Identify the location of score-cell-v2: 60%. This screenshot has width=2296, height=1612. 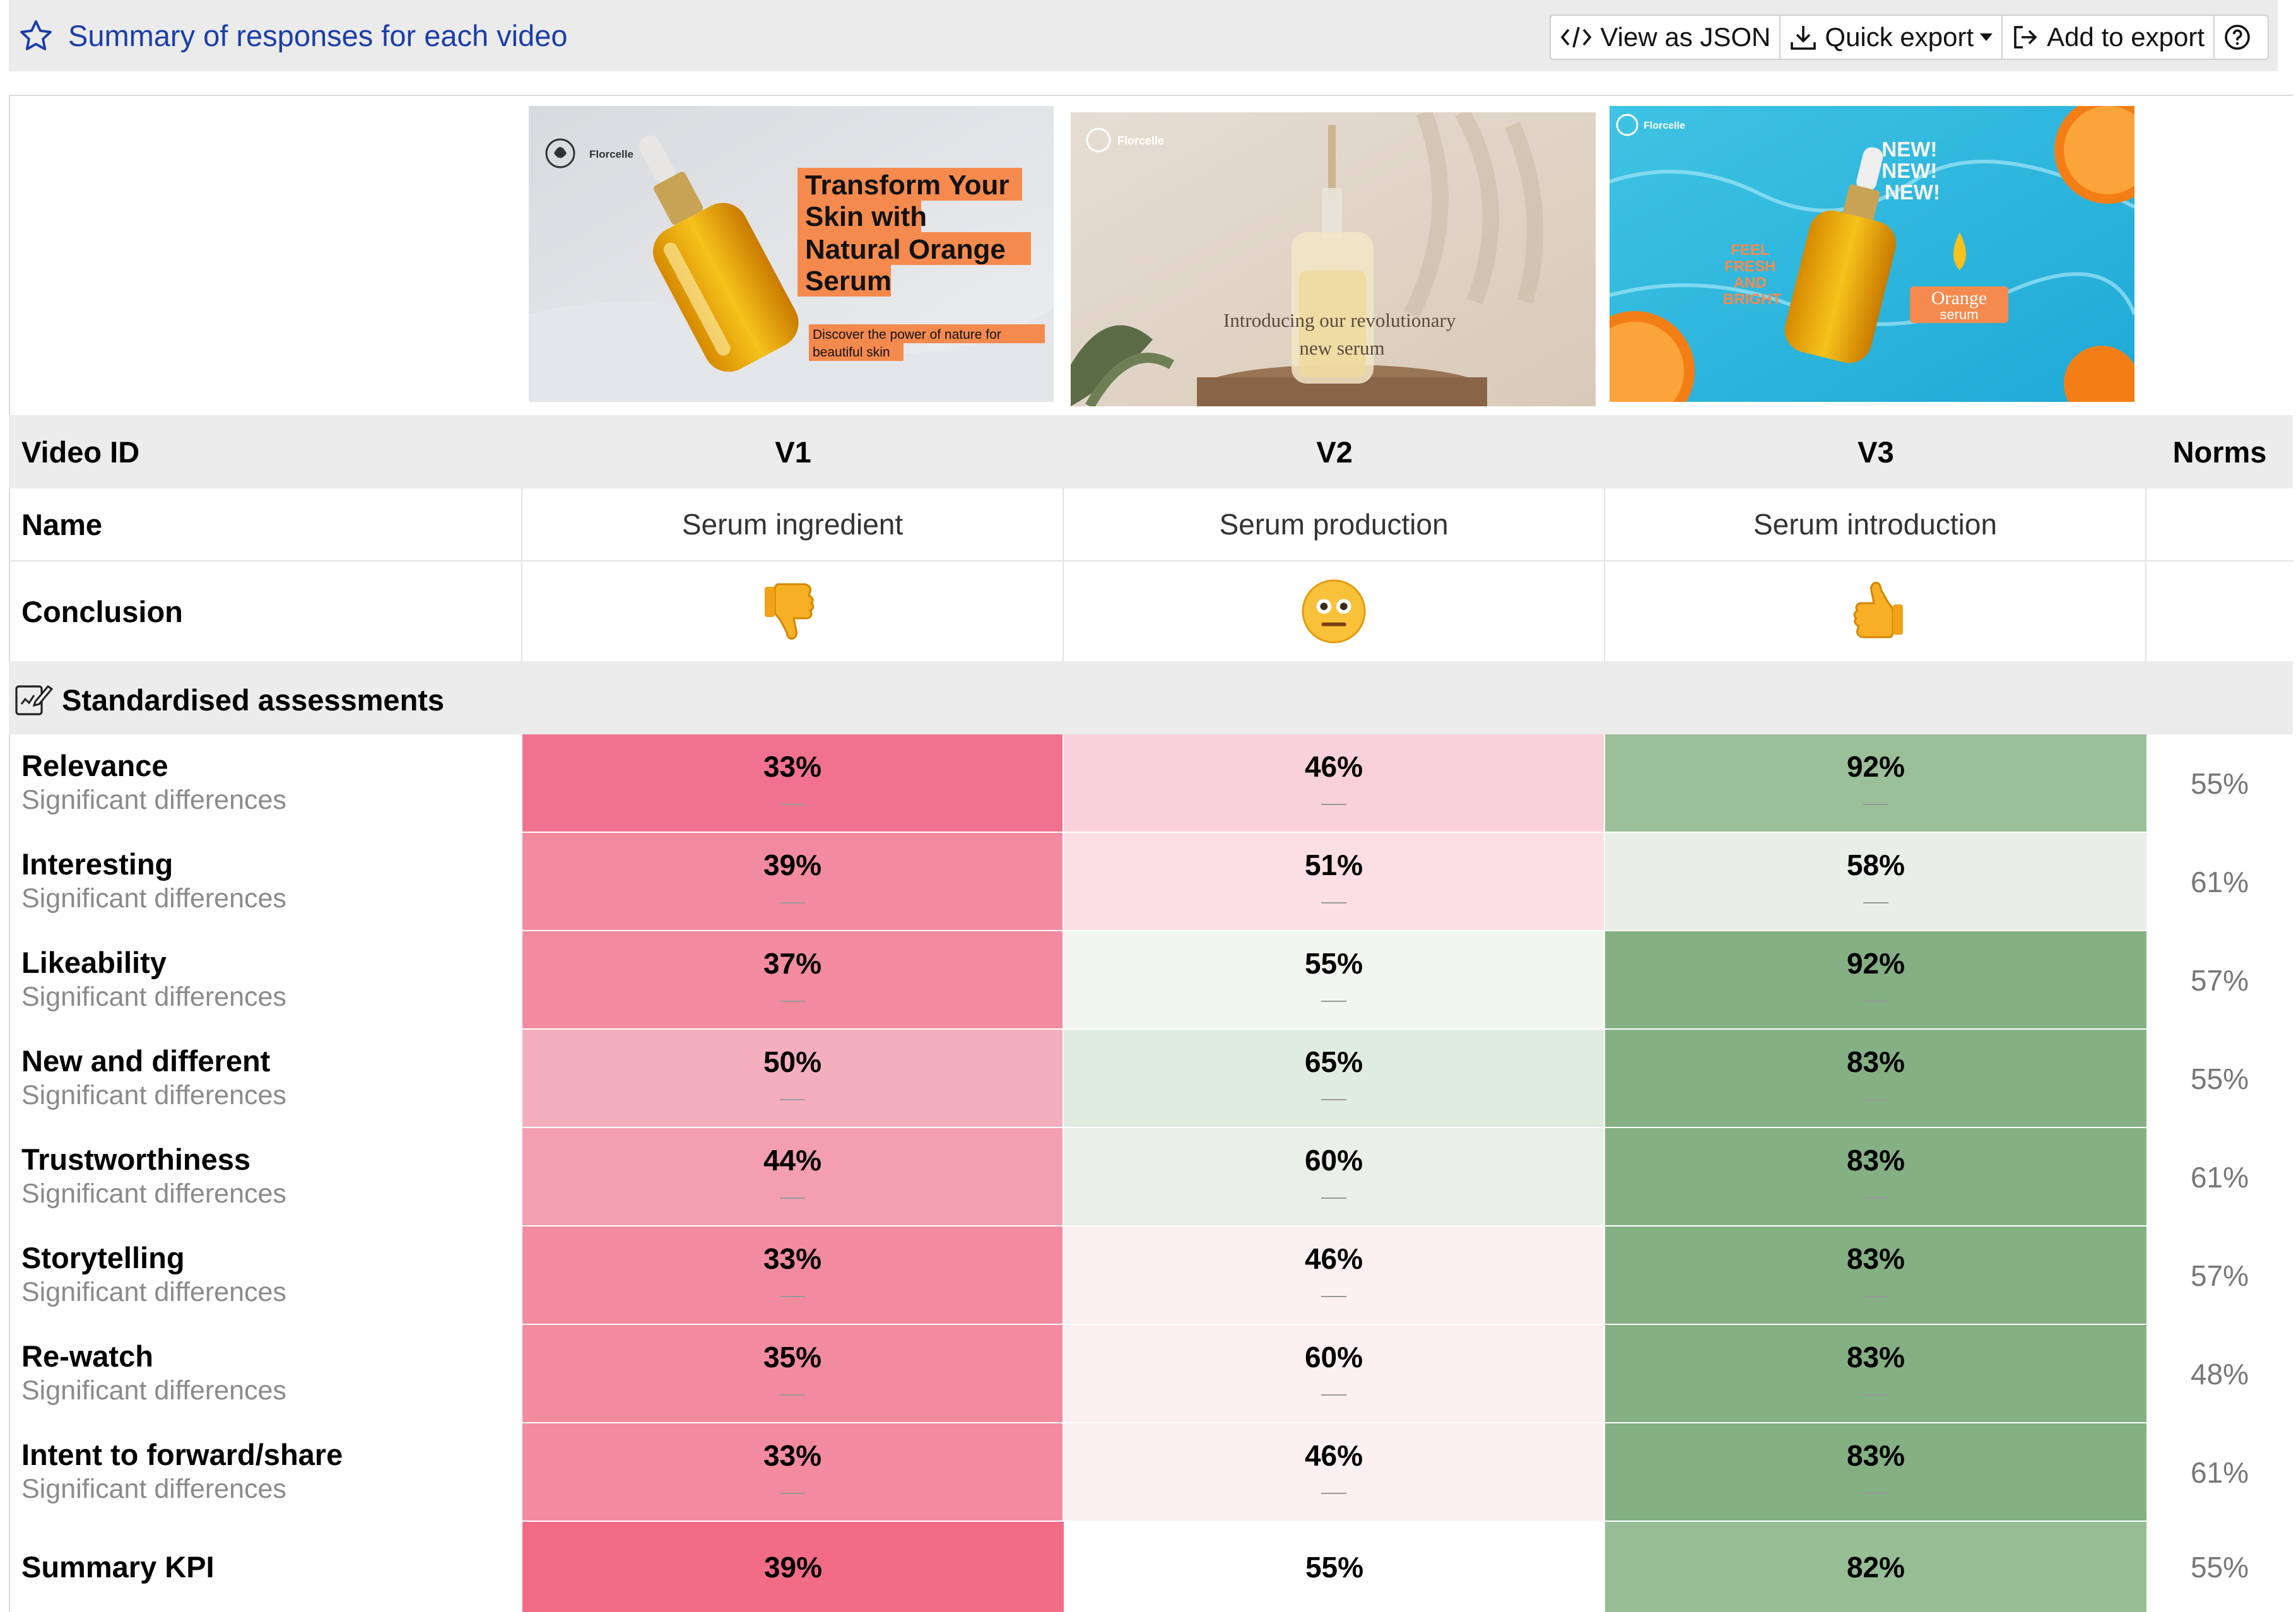
(1334, 1177).